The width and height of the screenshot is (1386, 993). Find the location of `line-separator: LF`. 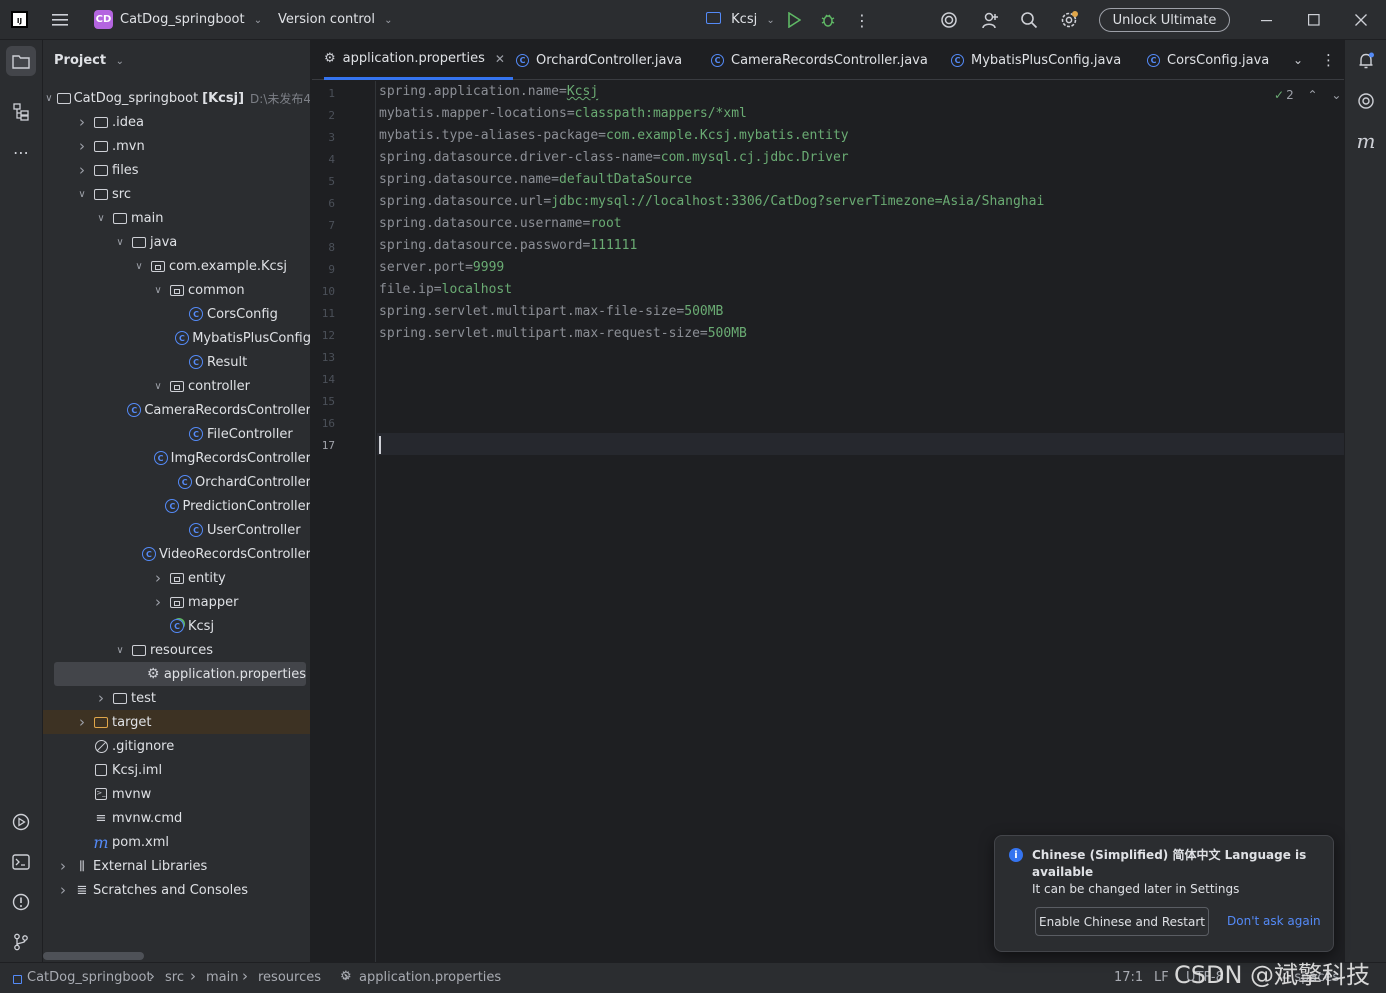

line-separator: LF is located at coordinates (1161, 977).